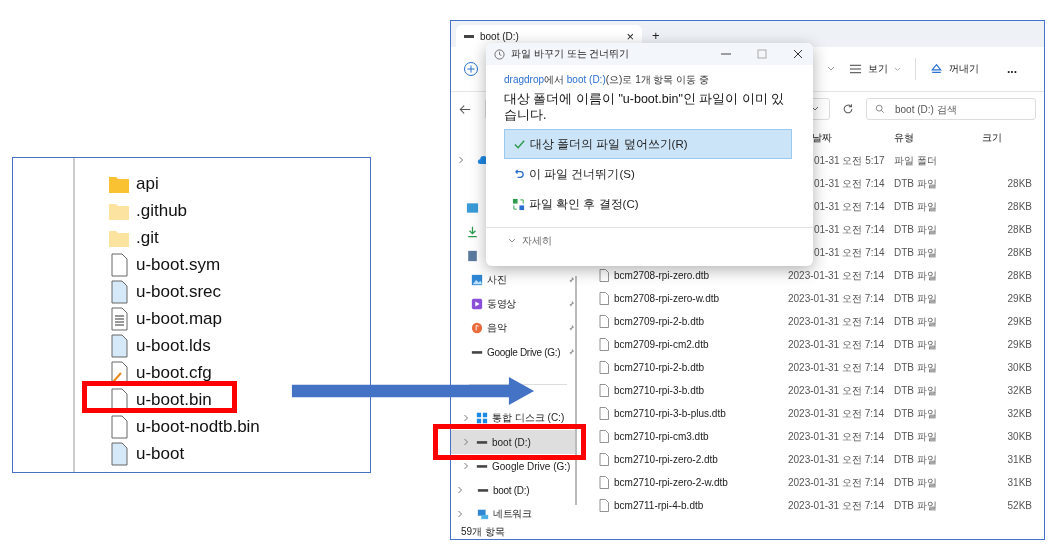 The height and width of the screenshot is (550, 1050). Describe the element at coordinates (1012, 137) in the screenshot. I see `column-header: 크기` at that location.